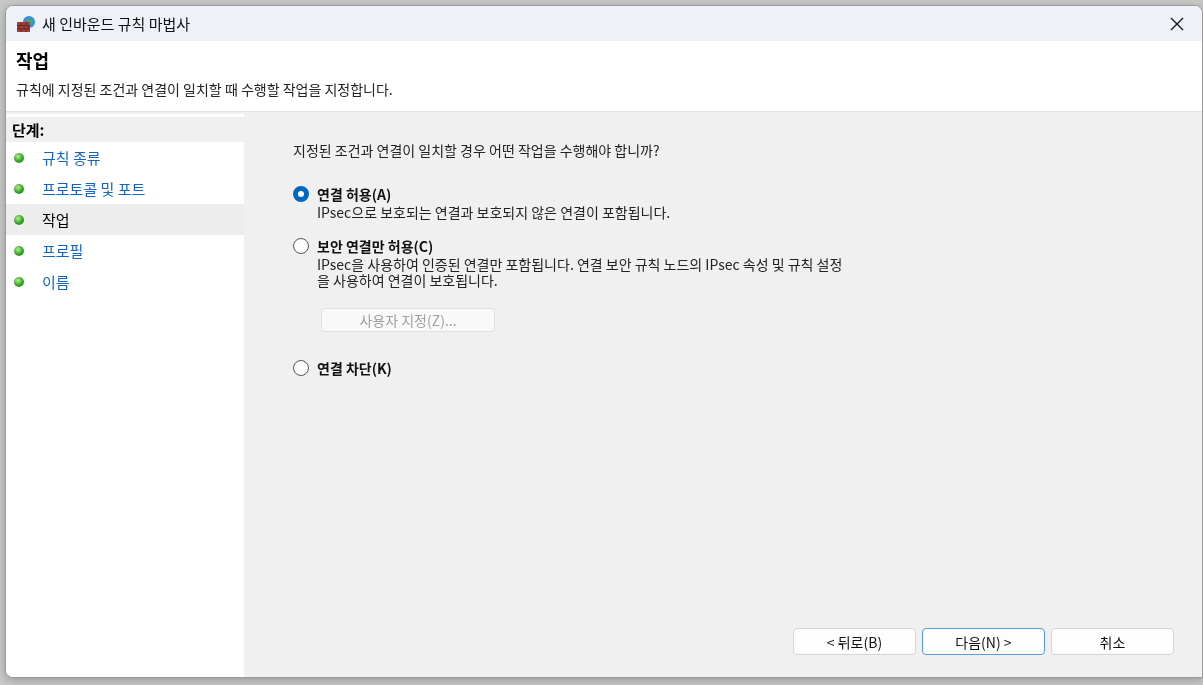 Image resolution: width=1203 pixels, height=685 pixels. What do you see at coordinates (117, 23) in the screenshot?
I see `window-title: 새 인바운드 규칙 마법사` at bounding box center [117, 23].